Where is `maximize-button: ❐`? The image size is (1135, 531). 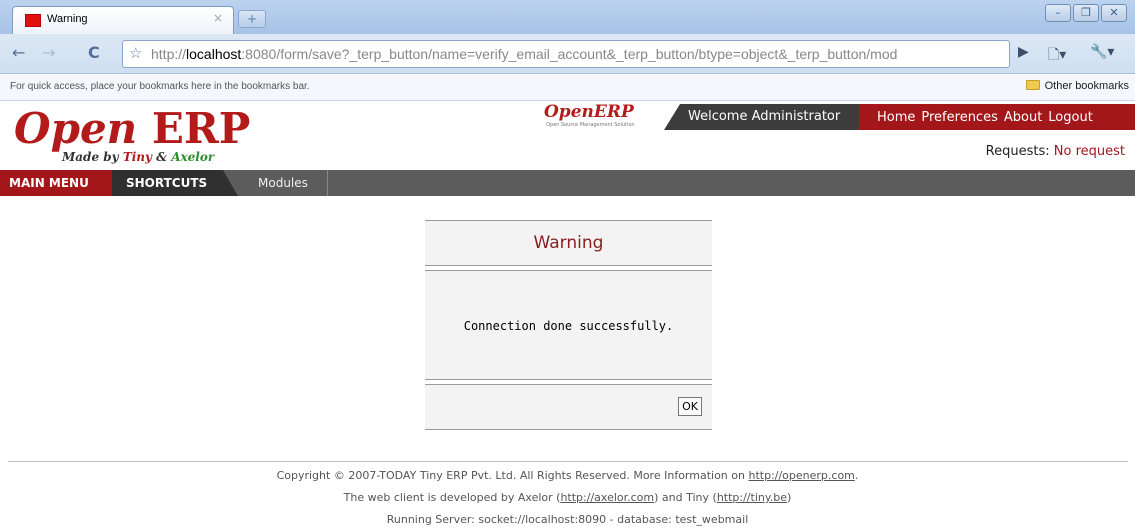 maximize-button: ❐ is located at coordinates (1086, 13).